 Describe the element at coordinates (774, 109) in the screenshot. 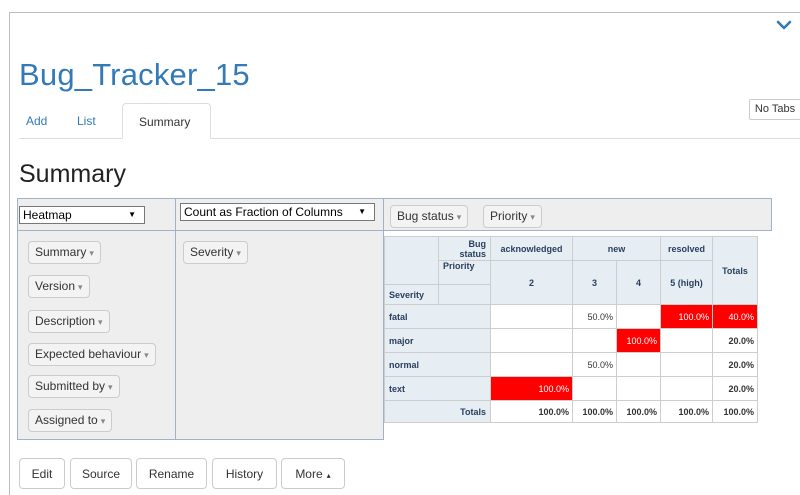

I see `no-tabs-button: No Tabs` at that location.